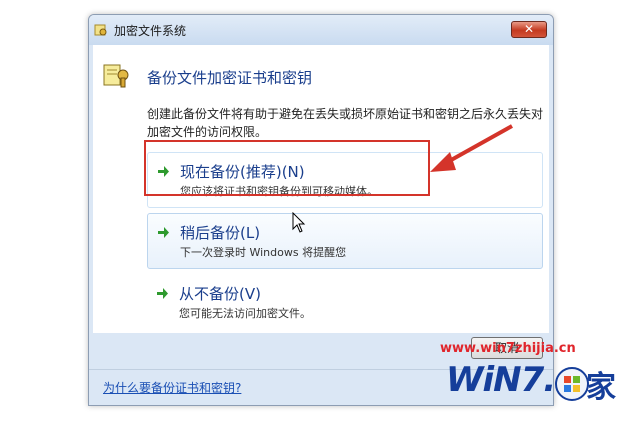  I want to click on title-bar: 加密文件系统 ✕, so click(321, 30).